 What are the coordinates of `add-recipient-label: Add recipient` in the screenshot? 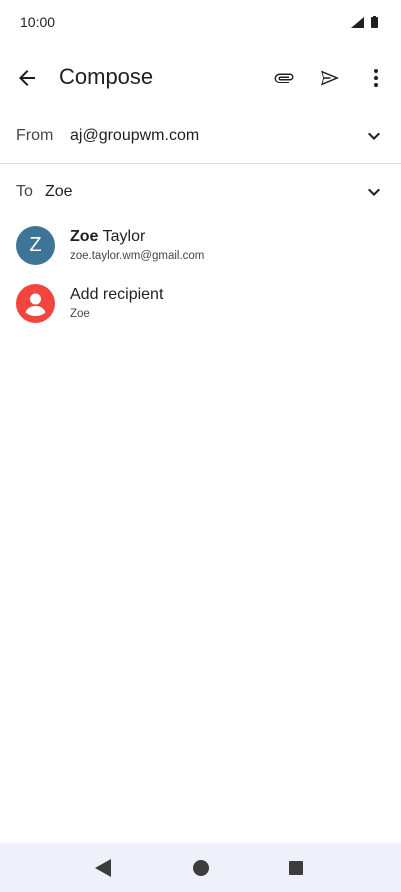 It's located at (117, 294).